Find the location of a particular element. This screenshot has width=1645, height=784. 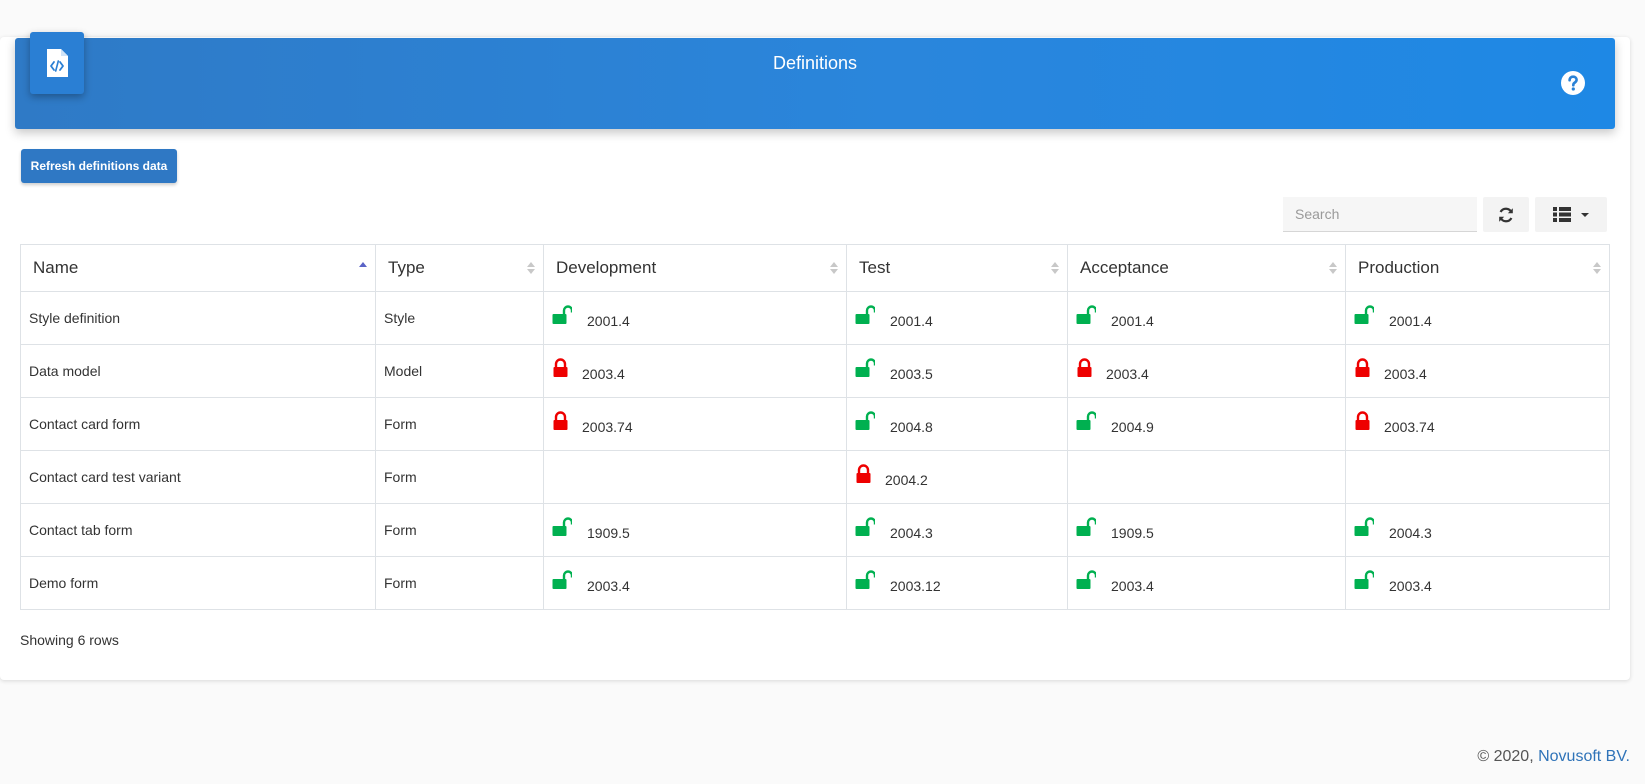

column-header-label: Test is located at coordinates (875, 267).